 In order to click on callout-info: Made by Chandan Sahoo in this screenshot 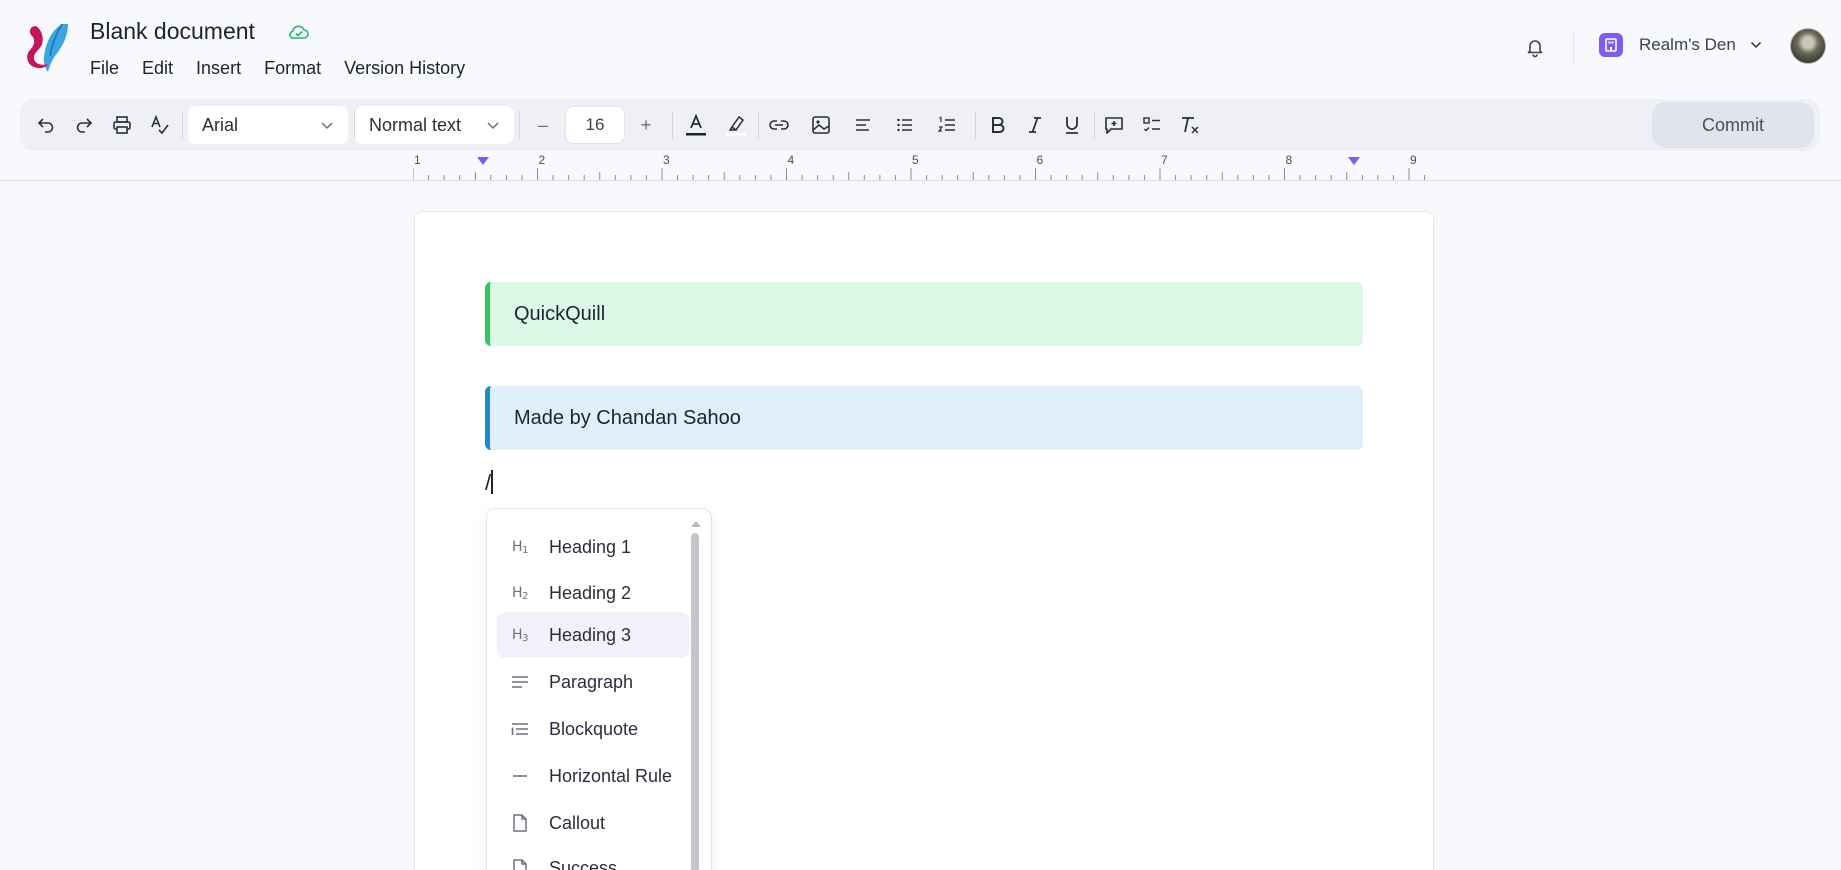, I will do `click(924, 418)`.